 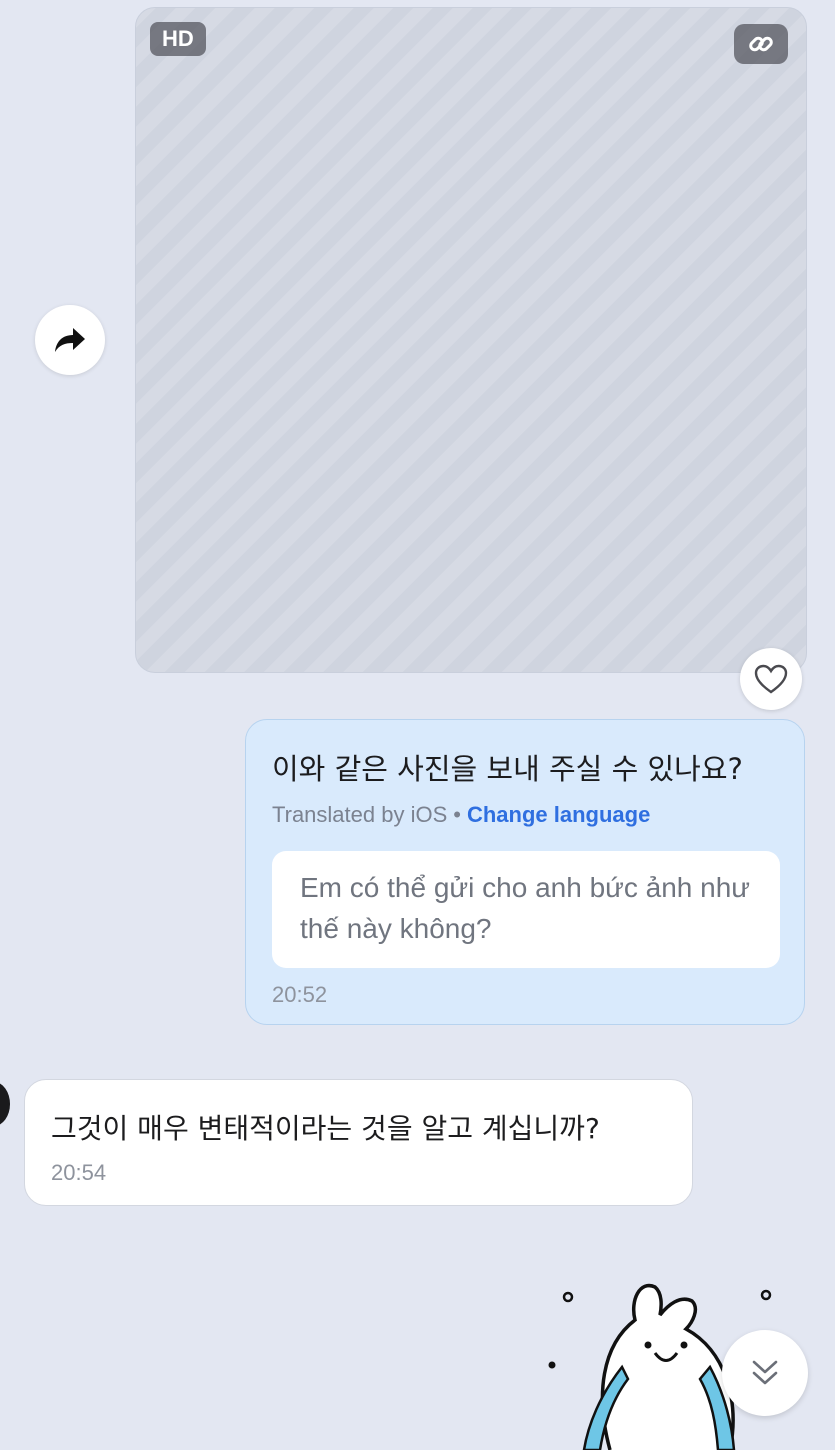 I want to click on share-button, so click(x=70, y=340).